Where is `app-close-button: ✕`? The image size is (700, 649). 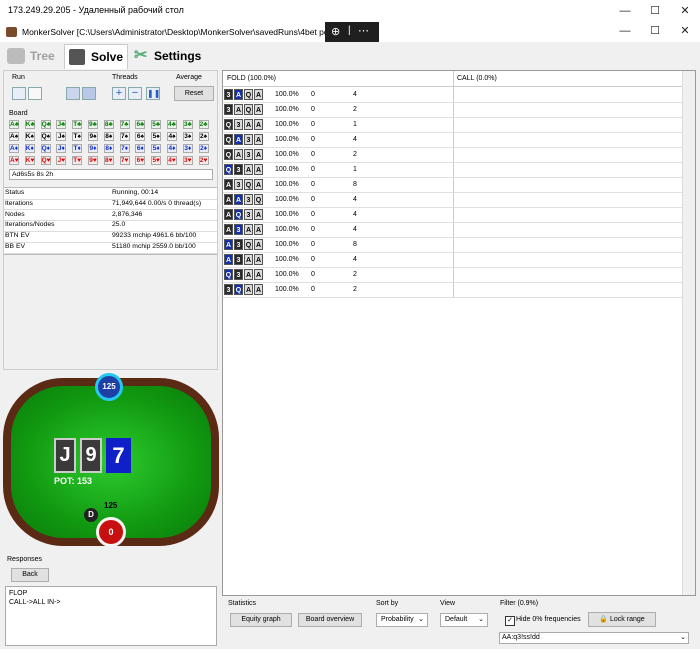 app-close-button: ✕ is located at coordinates (685, 31).